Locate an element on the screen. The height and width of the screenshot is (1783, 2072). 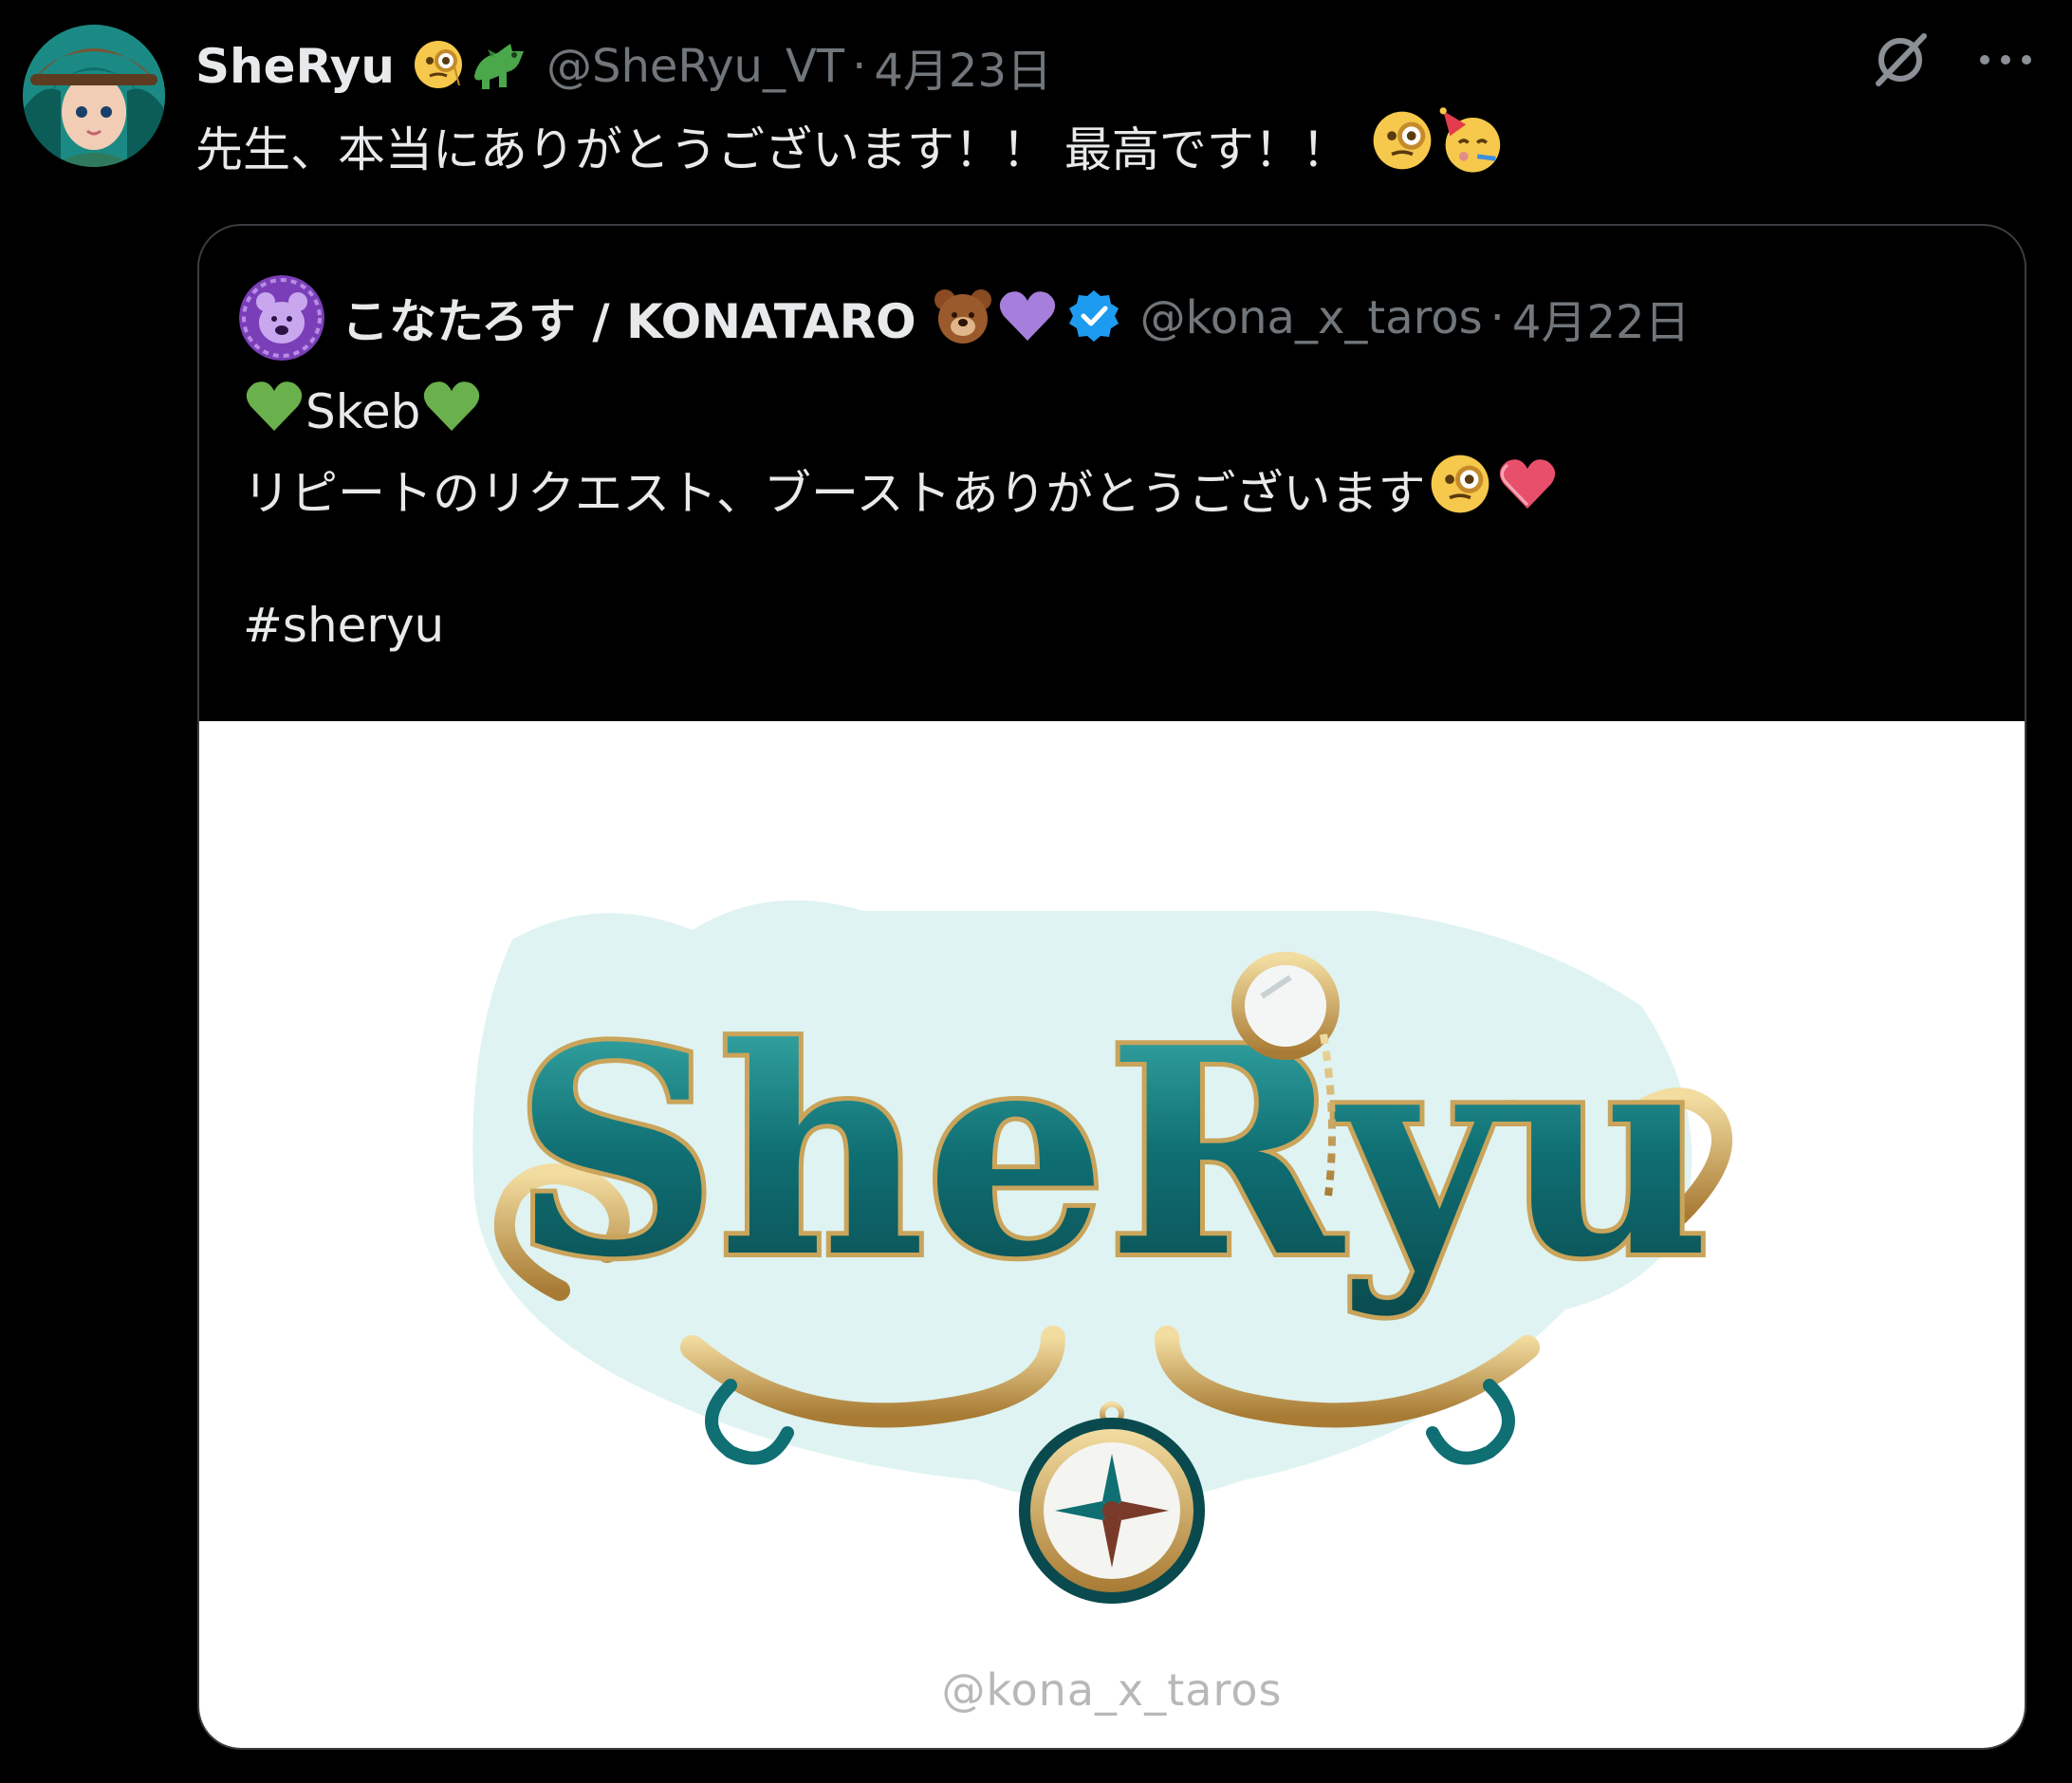
bear-emoji is located at coordinates (963, 318).